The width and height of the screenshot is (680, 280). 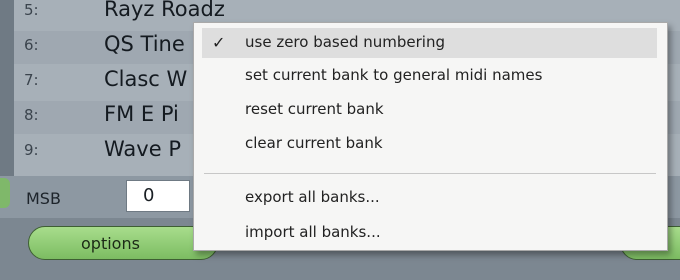 What do you see at coordinates (430, 173) in the screenshot?
I see `menu-separator` at bounding box center [430, 173].